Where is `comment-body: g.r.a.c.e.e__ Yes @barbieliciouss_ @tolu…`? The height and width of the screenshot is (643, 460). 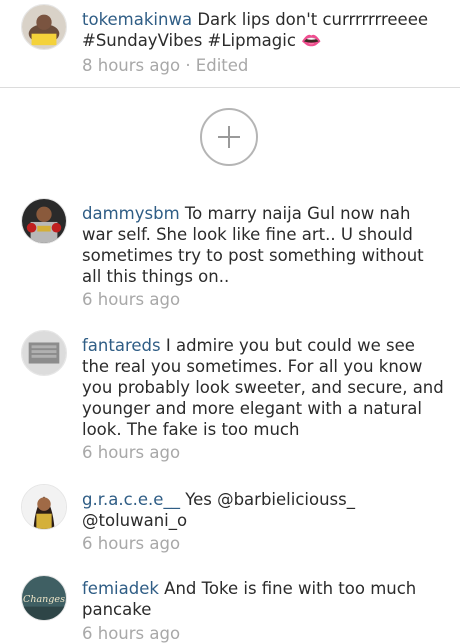 comment-body: g.r.a.c.e.e__ Yes @barbieliciouss_ @tolu… is located at coordinates (263, 510).